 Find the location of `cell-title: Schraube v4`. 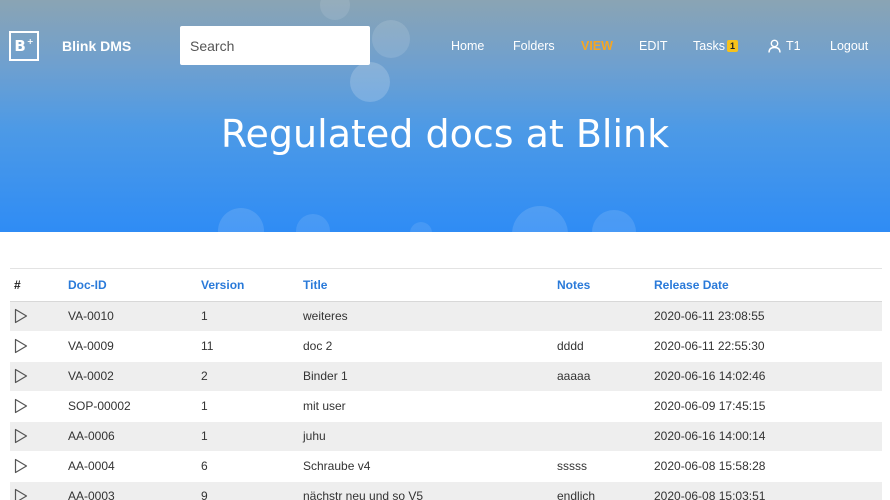

cell-title: Schraube v4 is located at coordinates (430, 466).